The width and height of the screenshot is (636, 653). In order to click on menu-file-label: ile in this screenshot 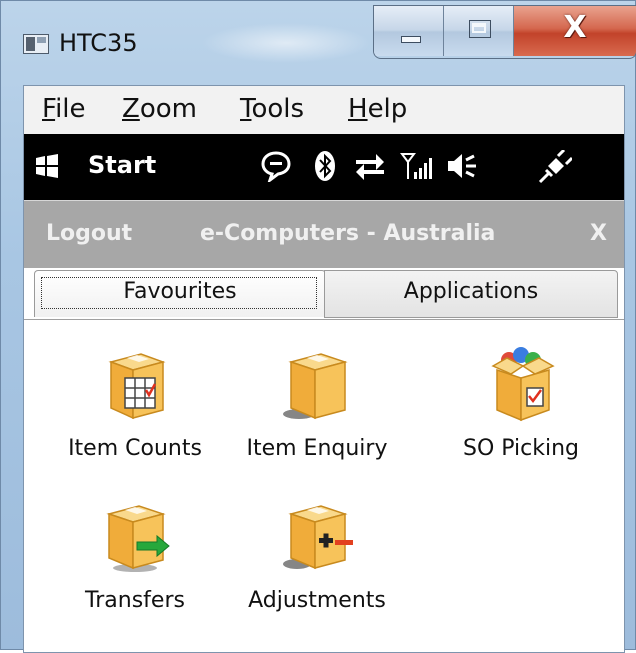, I will do `click(70, 109)`.